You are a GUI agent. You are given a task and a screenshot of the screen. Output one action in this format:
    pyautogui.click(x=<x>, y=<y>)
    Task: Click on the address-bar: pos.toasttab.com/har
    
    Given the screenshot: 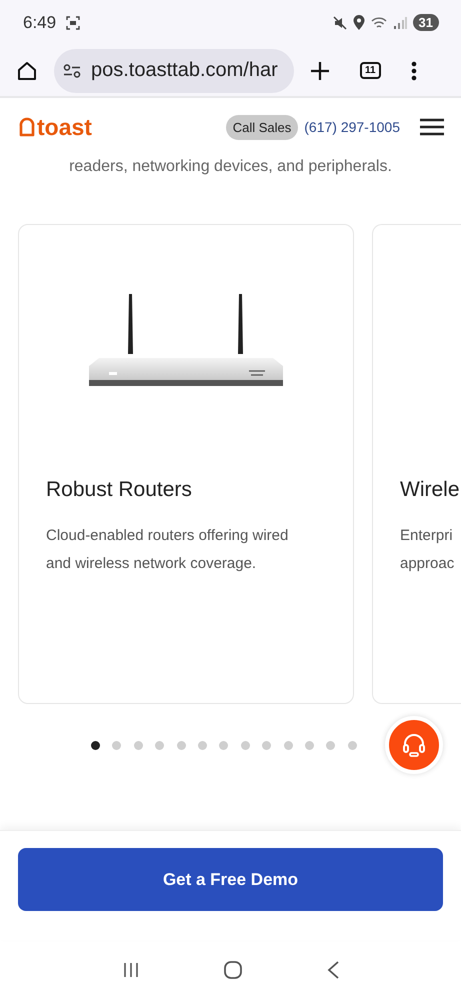 What is the action you would take?
    pyautogui.click(x=174, y=70)
    